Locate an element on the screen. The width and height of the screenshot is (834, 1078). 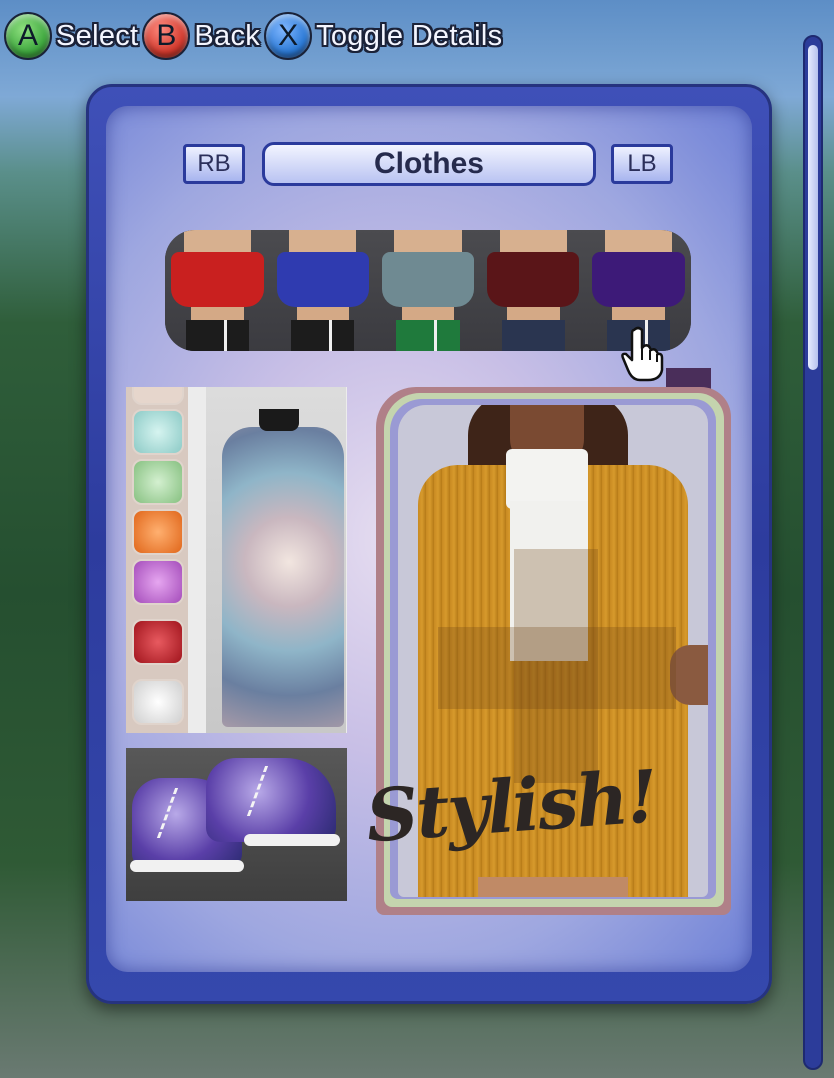
turtleneck is located at coordinates (547, 479).